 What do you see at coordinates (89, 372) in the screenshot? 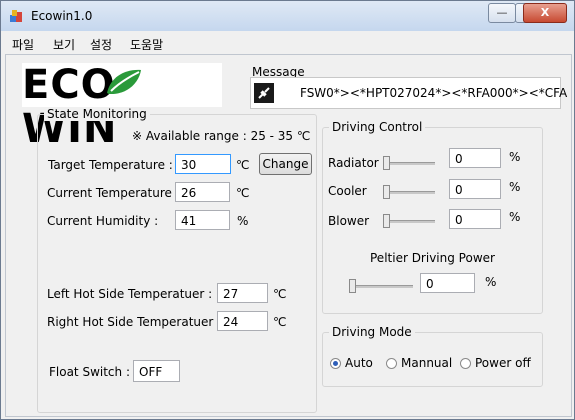
I see `float-switch-label: Float Switch :` at bounding box center [89, 372].